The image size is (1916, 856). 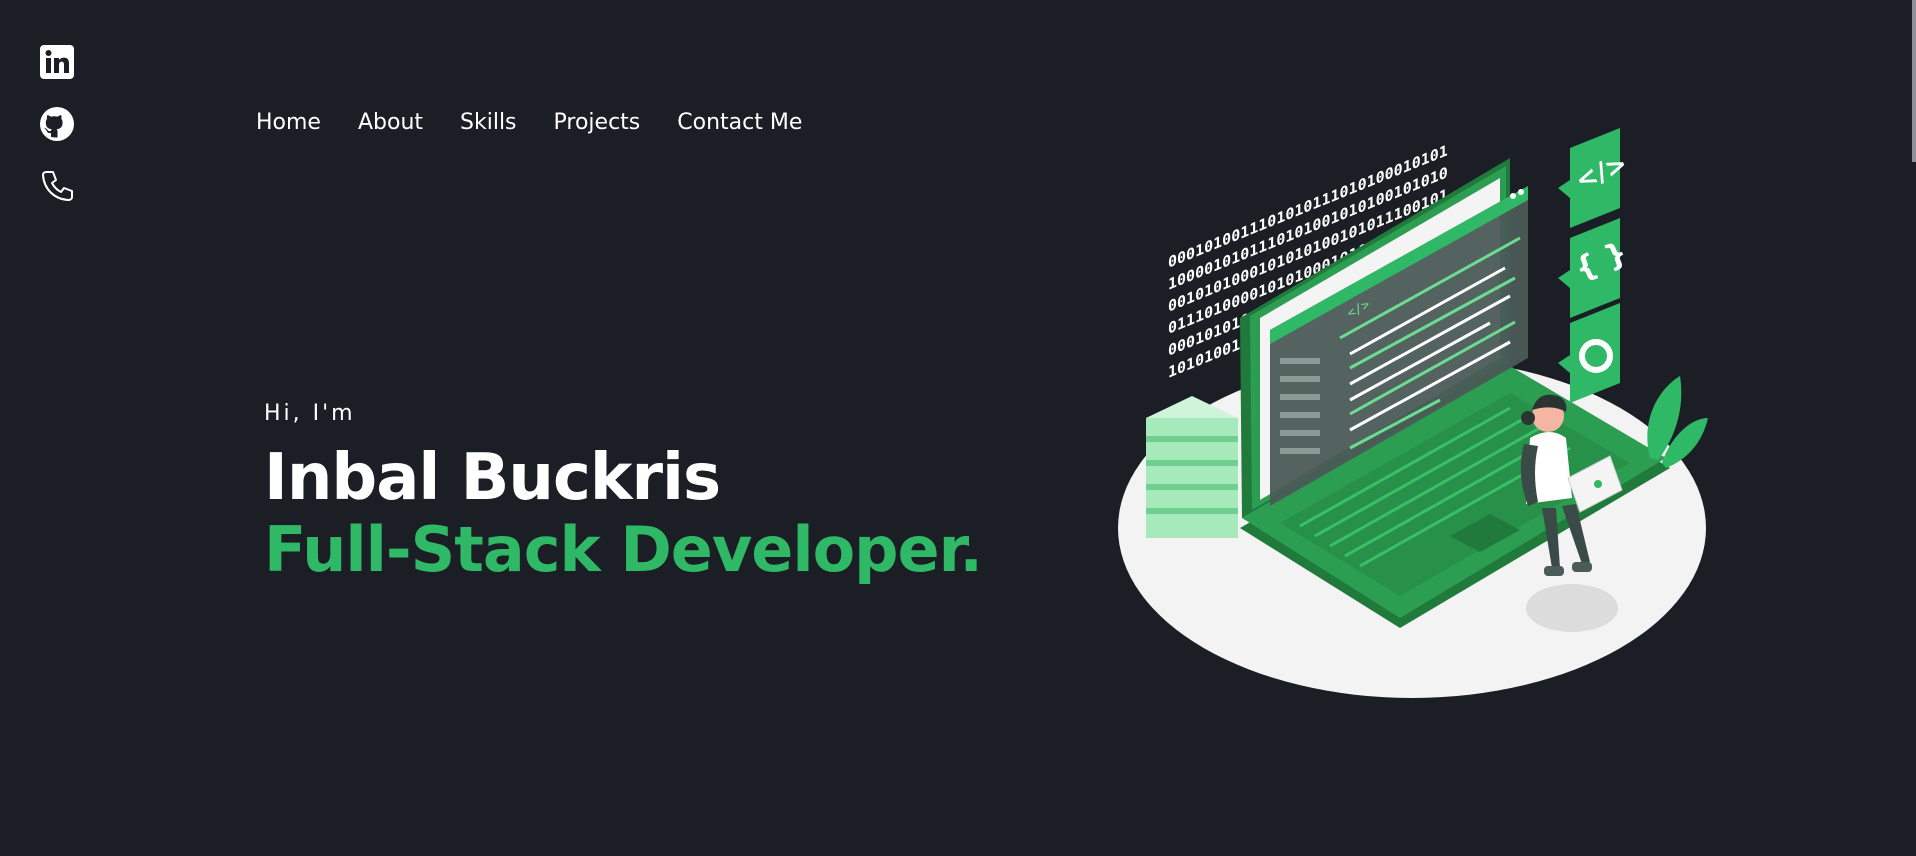 What do you see at coordinates (1595, 268) in the screenshot?
I see `braces-bubble-icon: { }` at bounding box center [1595, 268].